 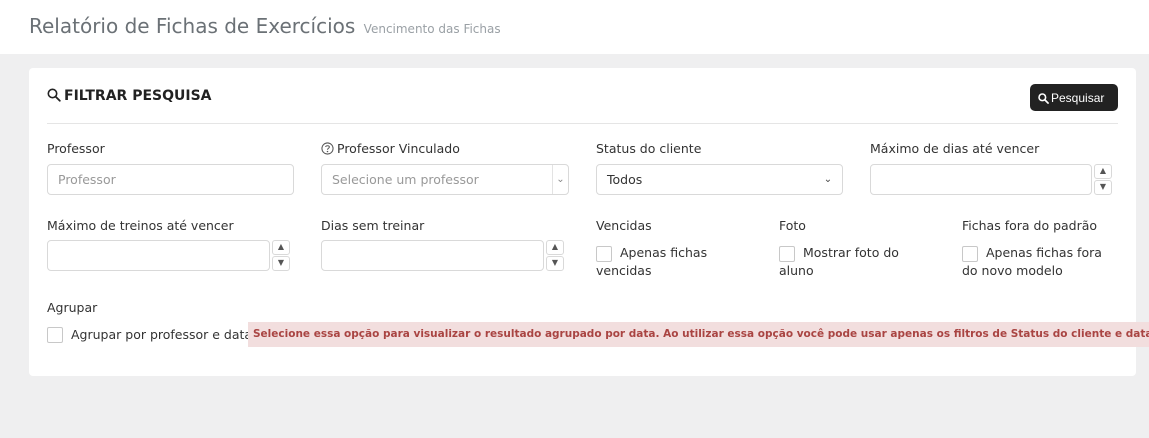 What do you see at coordinates (55, 335) in the screenshot?
I see `agrupar-checkbox` at bounding box center [55, 335].